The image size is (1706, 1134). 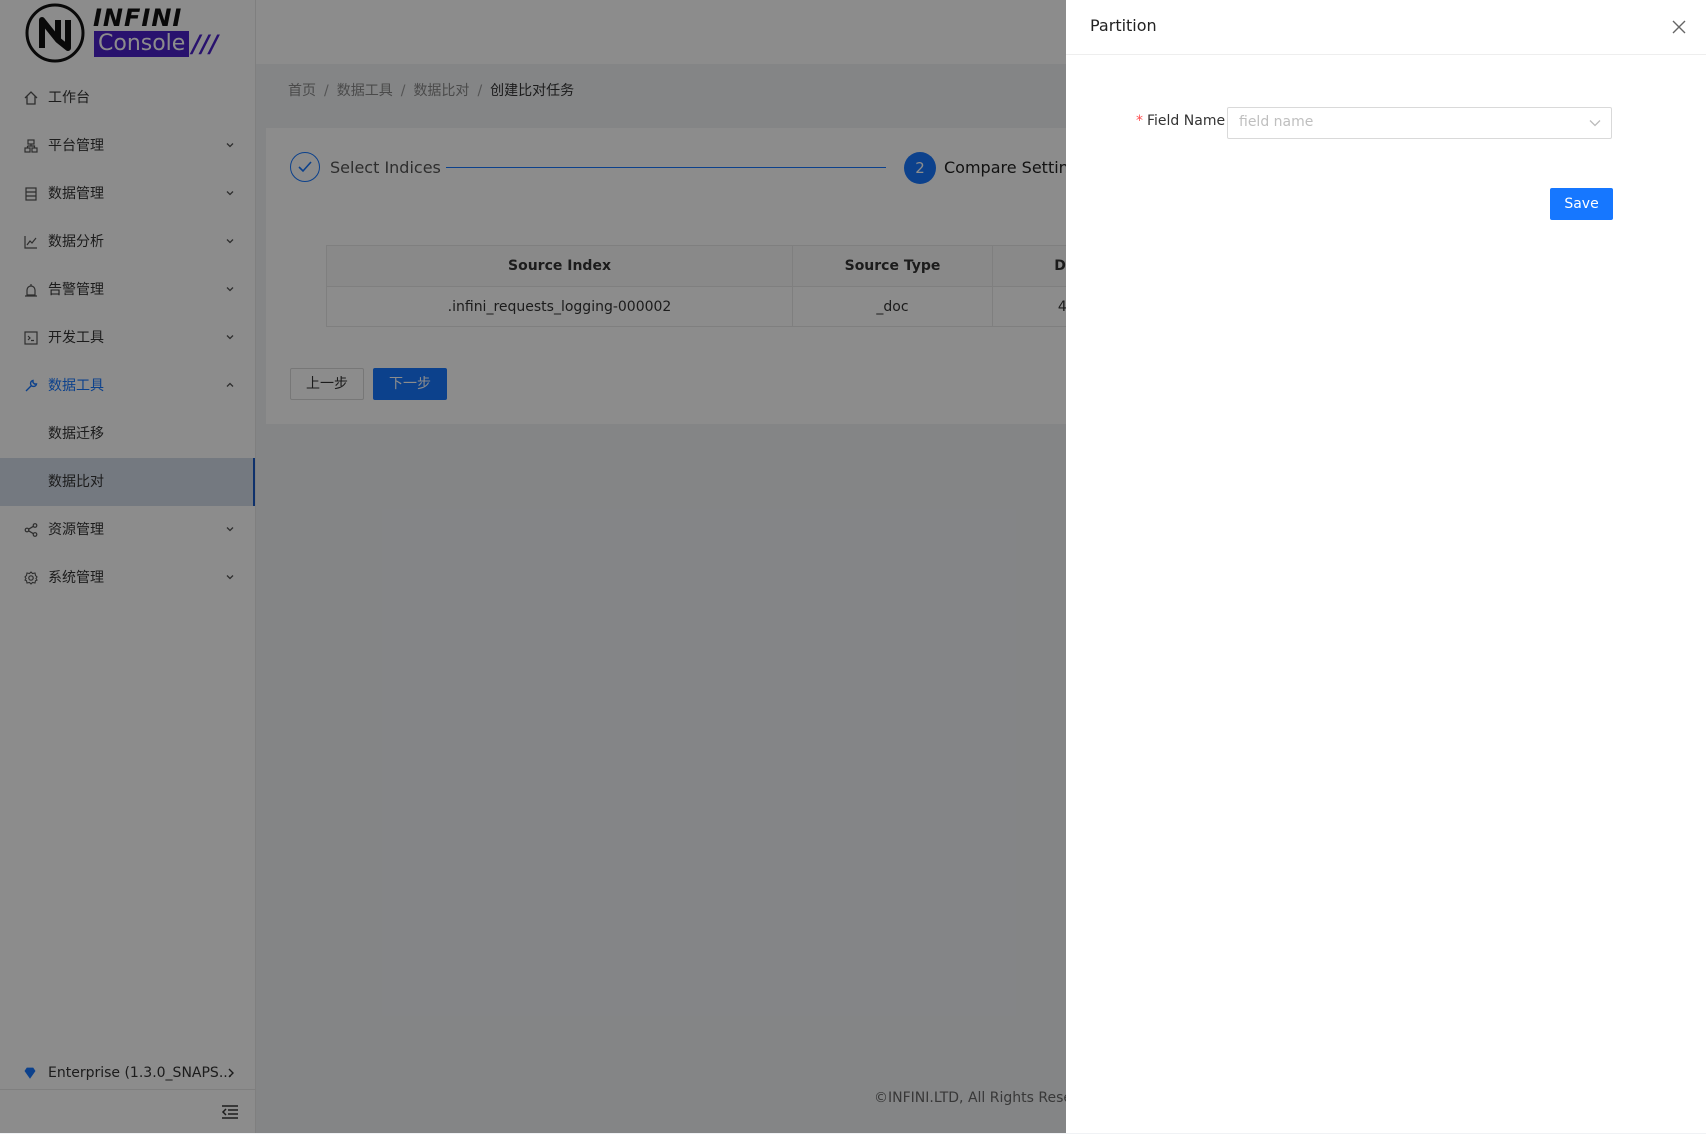 What do you see at coordinates (1386, 27) in the screenshot?
I see `drawer-header: Partition` at bounding box center [1386, 27].